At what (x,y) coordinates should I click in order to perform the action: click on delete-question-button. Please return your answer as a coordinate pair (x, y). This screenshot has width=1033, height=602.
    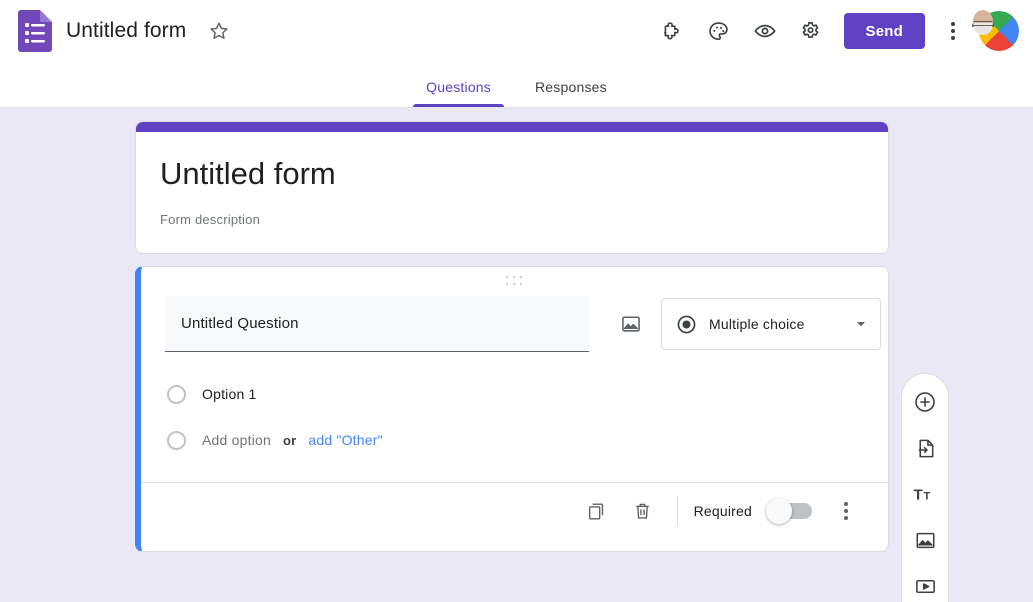
    Looking at the image, I should click on (643, 511).